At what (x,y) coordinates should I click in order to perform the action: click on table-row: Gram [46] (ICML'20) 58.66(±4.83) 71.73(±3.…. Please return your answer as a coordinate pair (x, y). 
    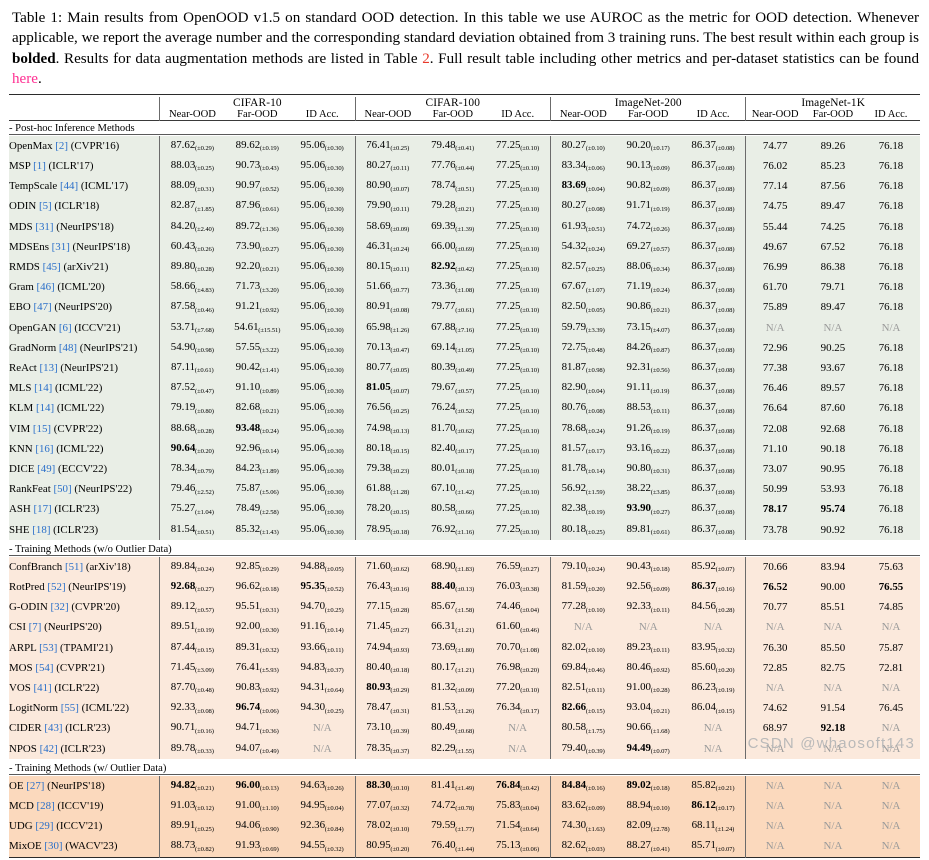
    Looking at the image, I should click on (464, 287).